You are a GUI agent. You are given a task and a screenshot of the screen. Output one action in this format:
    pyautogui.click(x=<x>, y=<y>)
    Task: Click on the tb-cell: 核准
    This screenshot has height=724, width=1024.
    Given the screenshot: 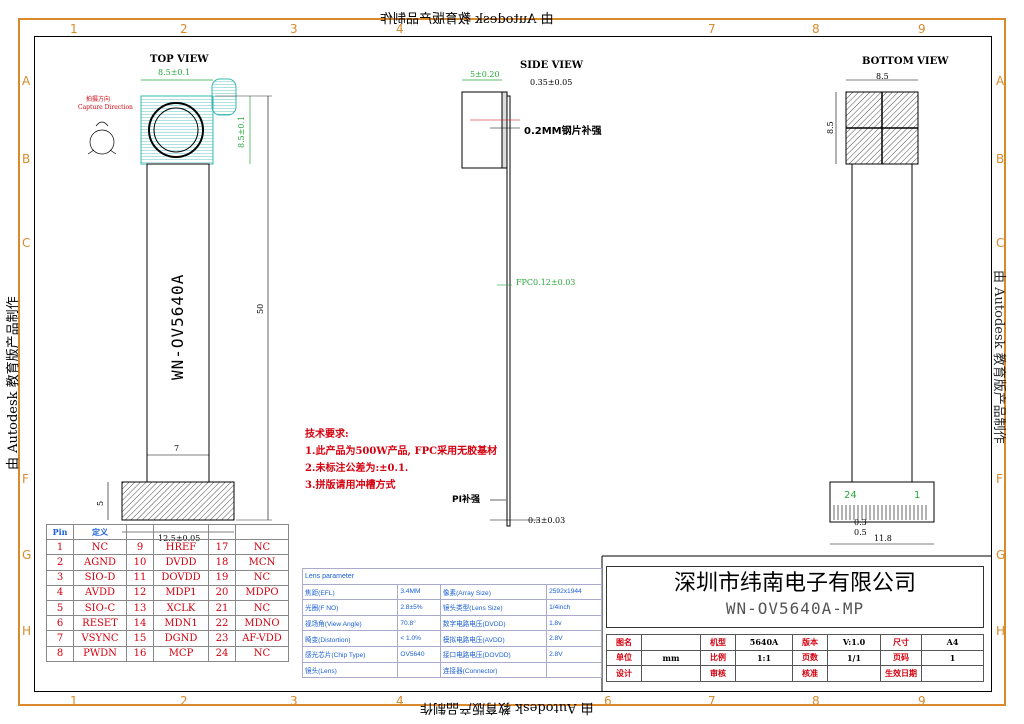 What is the action you would take?
    pyautogui.click(x=810, y=673)
    